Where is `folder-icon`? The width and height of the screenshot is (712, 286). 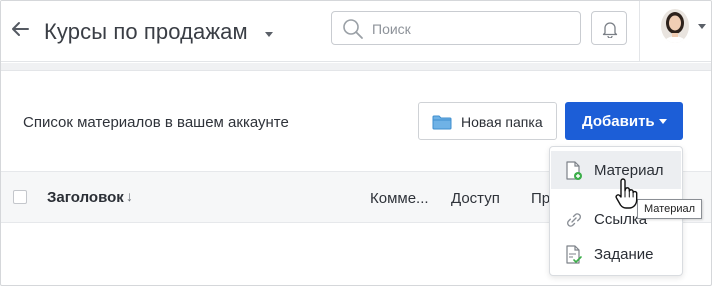
folder-icon is located at coordinates (442, 122).